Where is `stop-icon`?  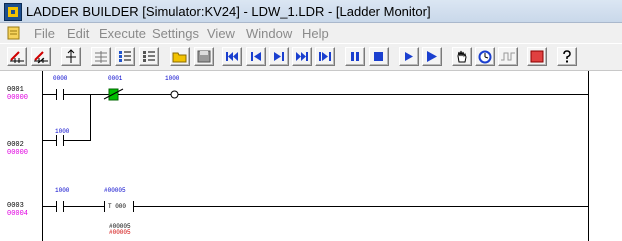
stop-icon is located at coordinates (379, 56).